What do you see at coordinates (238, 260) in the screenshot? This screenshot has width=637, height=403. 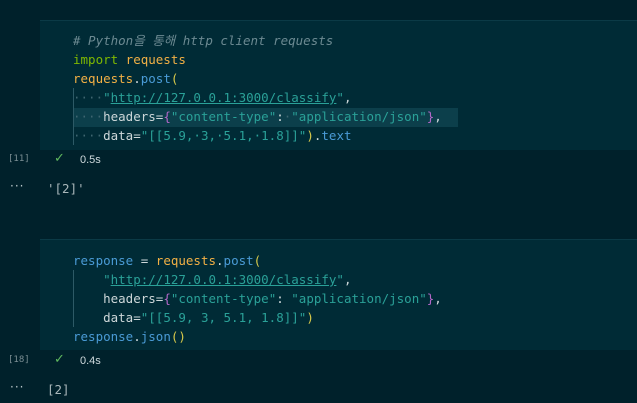 I see `code-token: post` at bounding box center [238, 260].